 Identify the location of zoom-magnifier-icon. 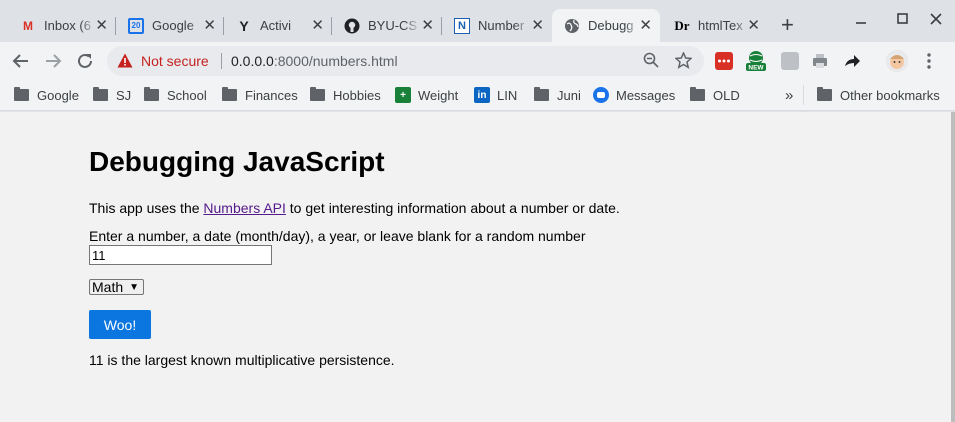
(651, 62).